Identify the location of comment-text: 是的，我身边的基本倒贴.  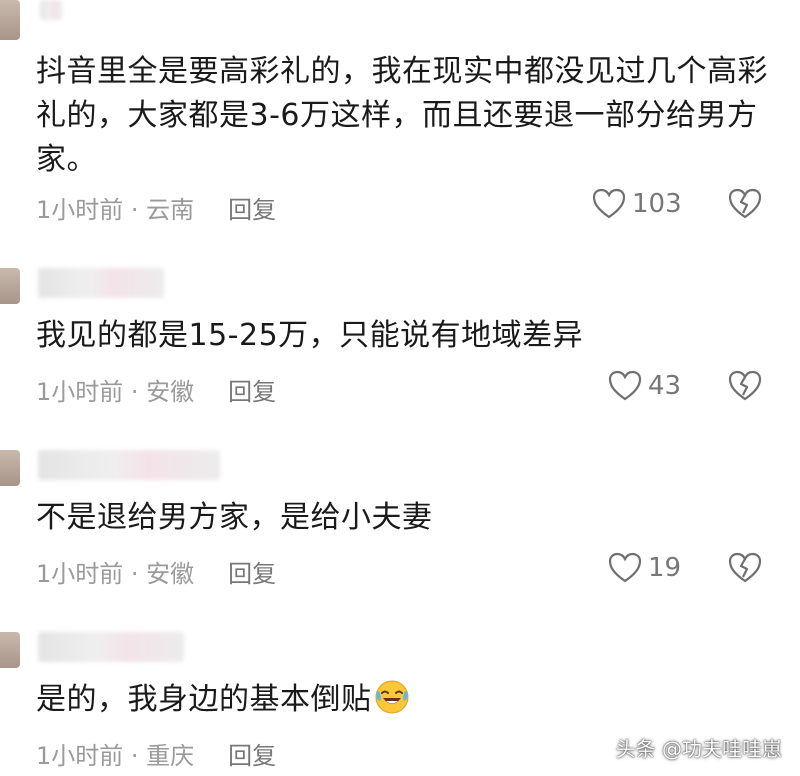
(406, 700).